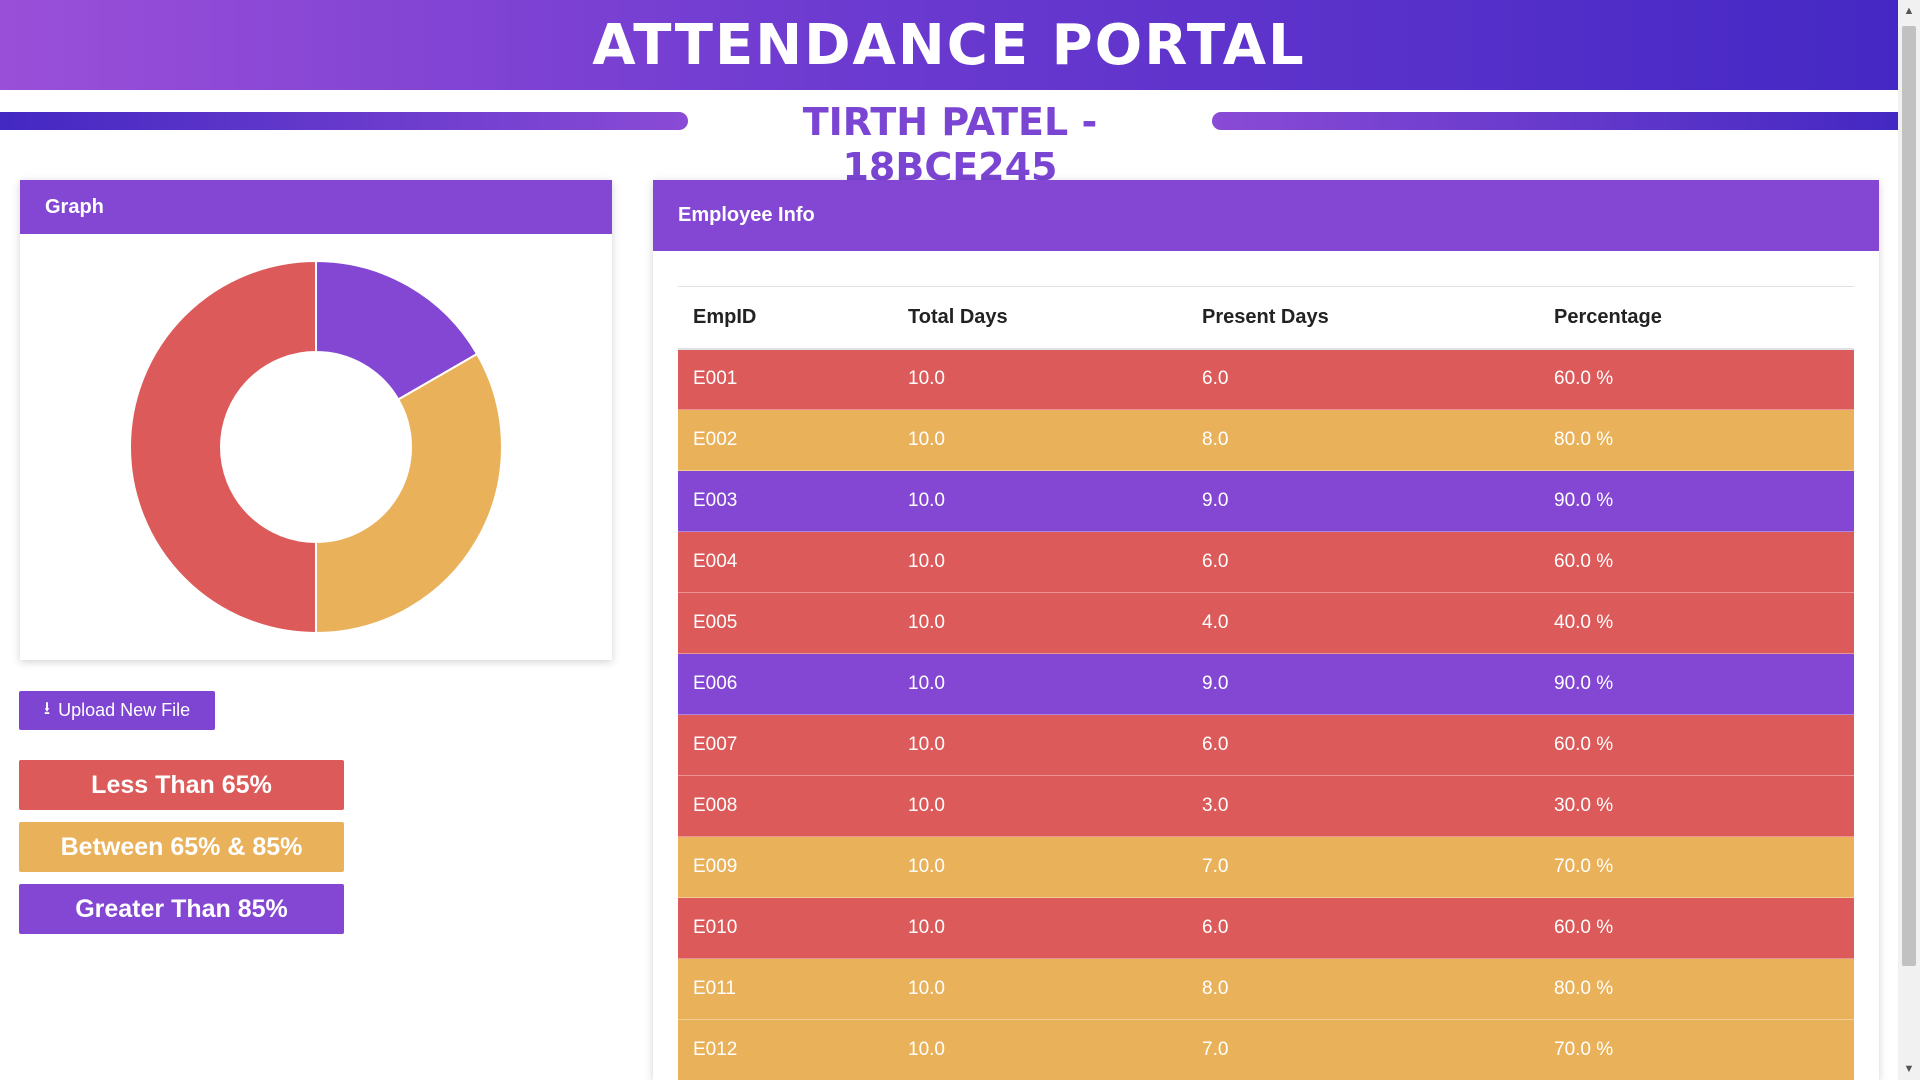  Describe the element at coordinates (1363, 623) in the screenshot. I see `cell-present-days: 4.0` at that location.